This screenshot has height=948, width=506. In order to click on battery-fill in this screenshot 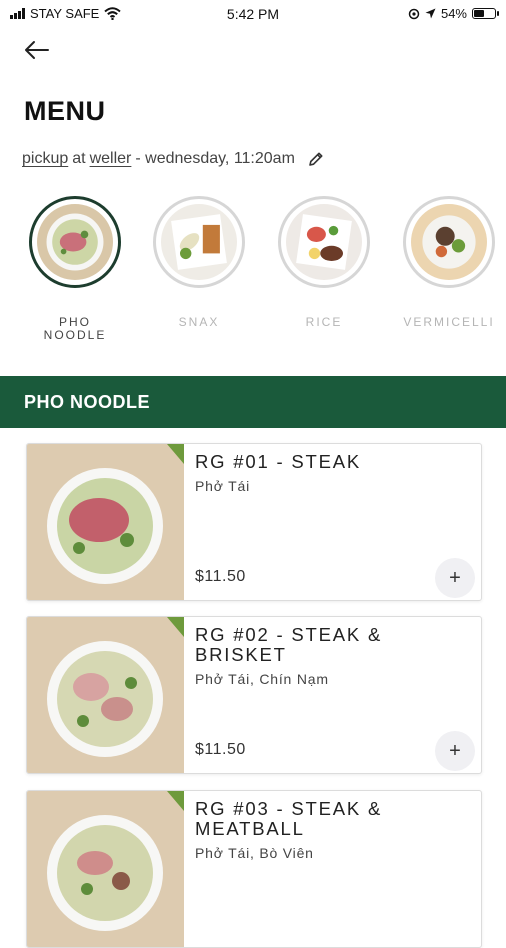, I will do `click(479, 13)`.